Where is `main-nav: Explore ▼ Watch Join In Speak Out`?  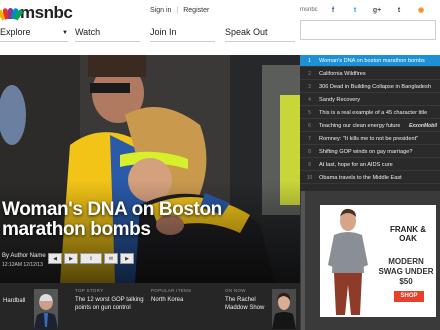
main-nav: Explore ▼ Watch Join In Speak Out is located at coordinates (150, 33).